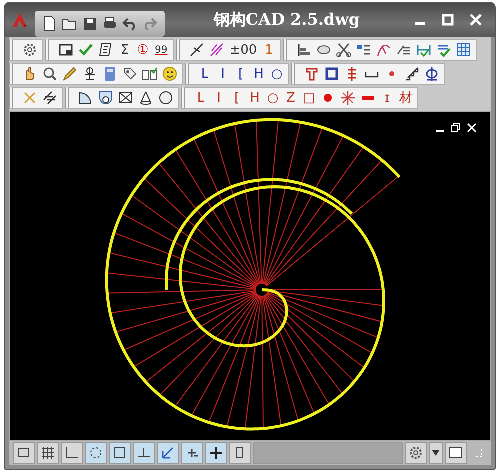 Image resolution: width=500 pixels, height=472 pixels. Describe the element at coordinates (287, 20) in the screenshot. I see `window-title: 钢构CAD 2.5.dwg` at that location.